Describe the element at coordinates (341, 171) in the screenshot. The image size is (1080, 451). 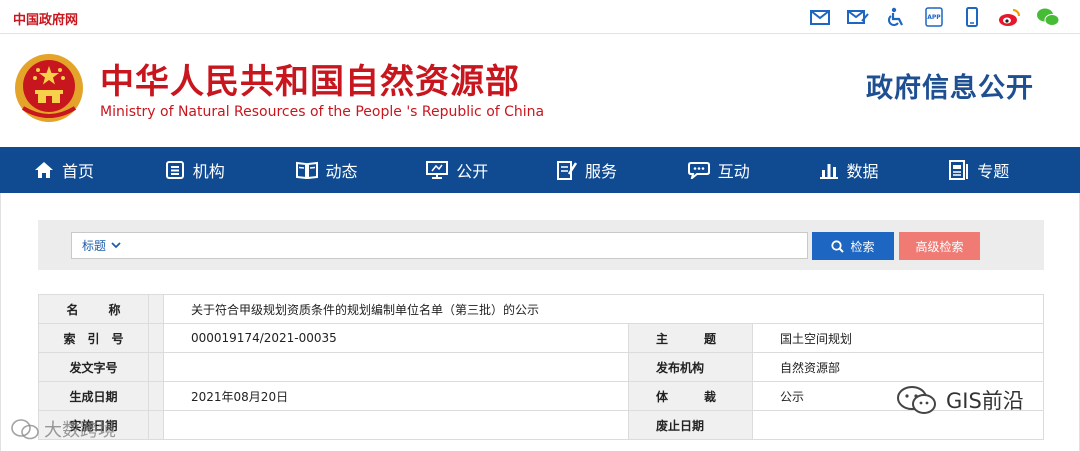
I see `nav-label: 动态` at that location.